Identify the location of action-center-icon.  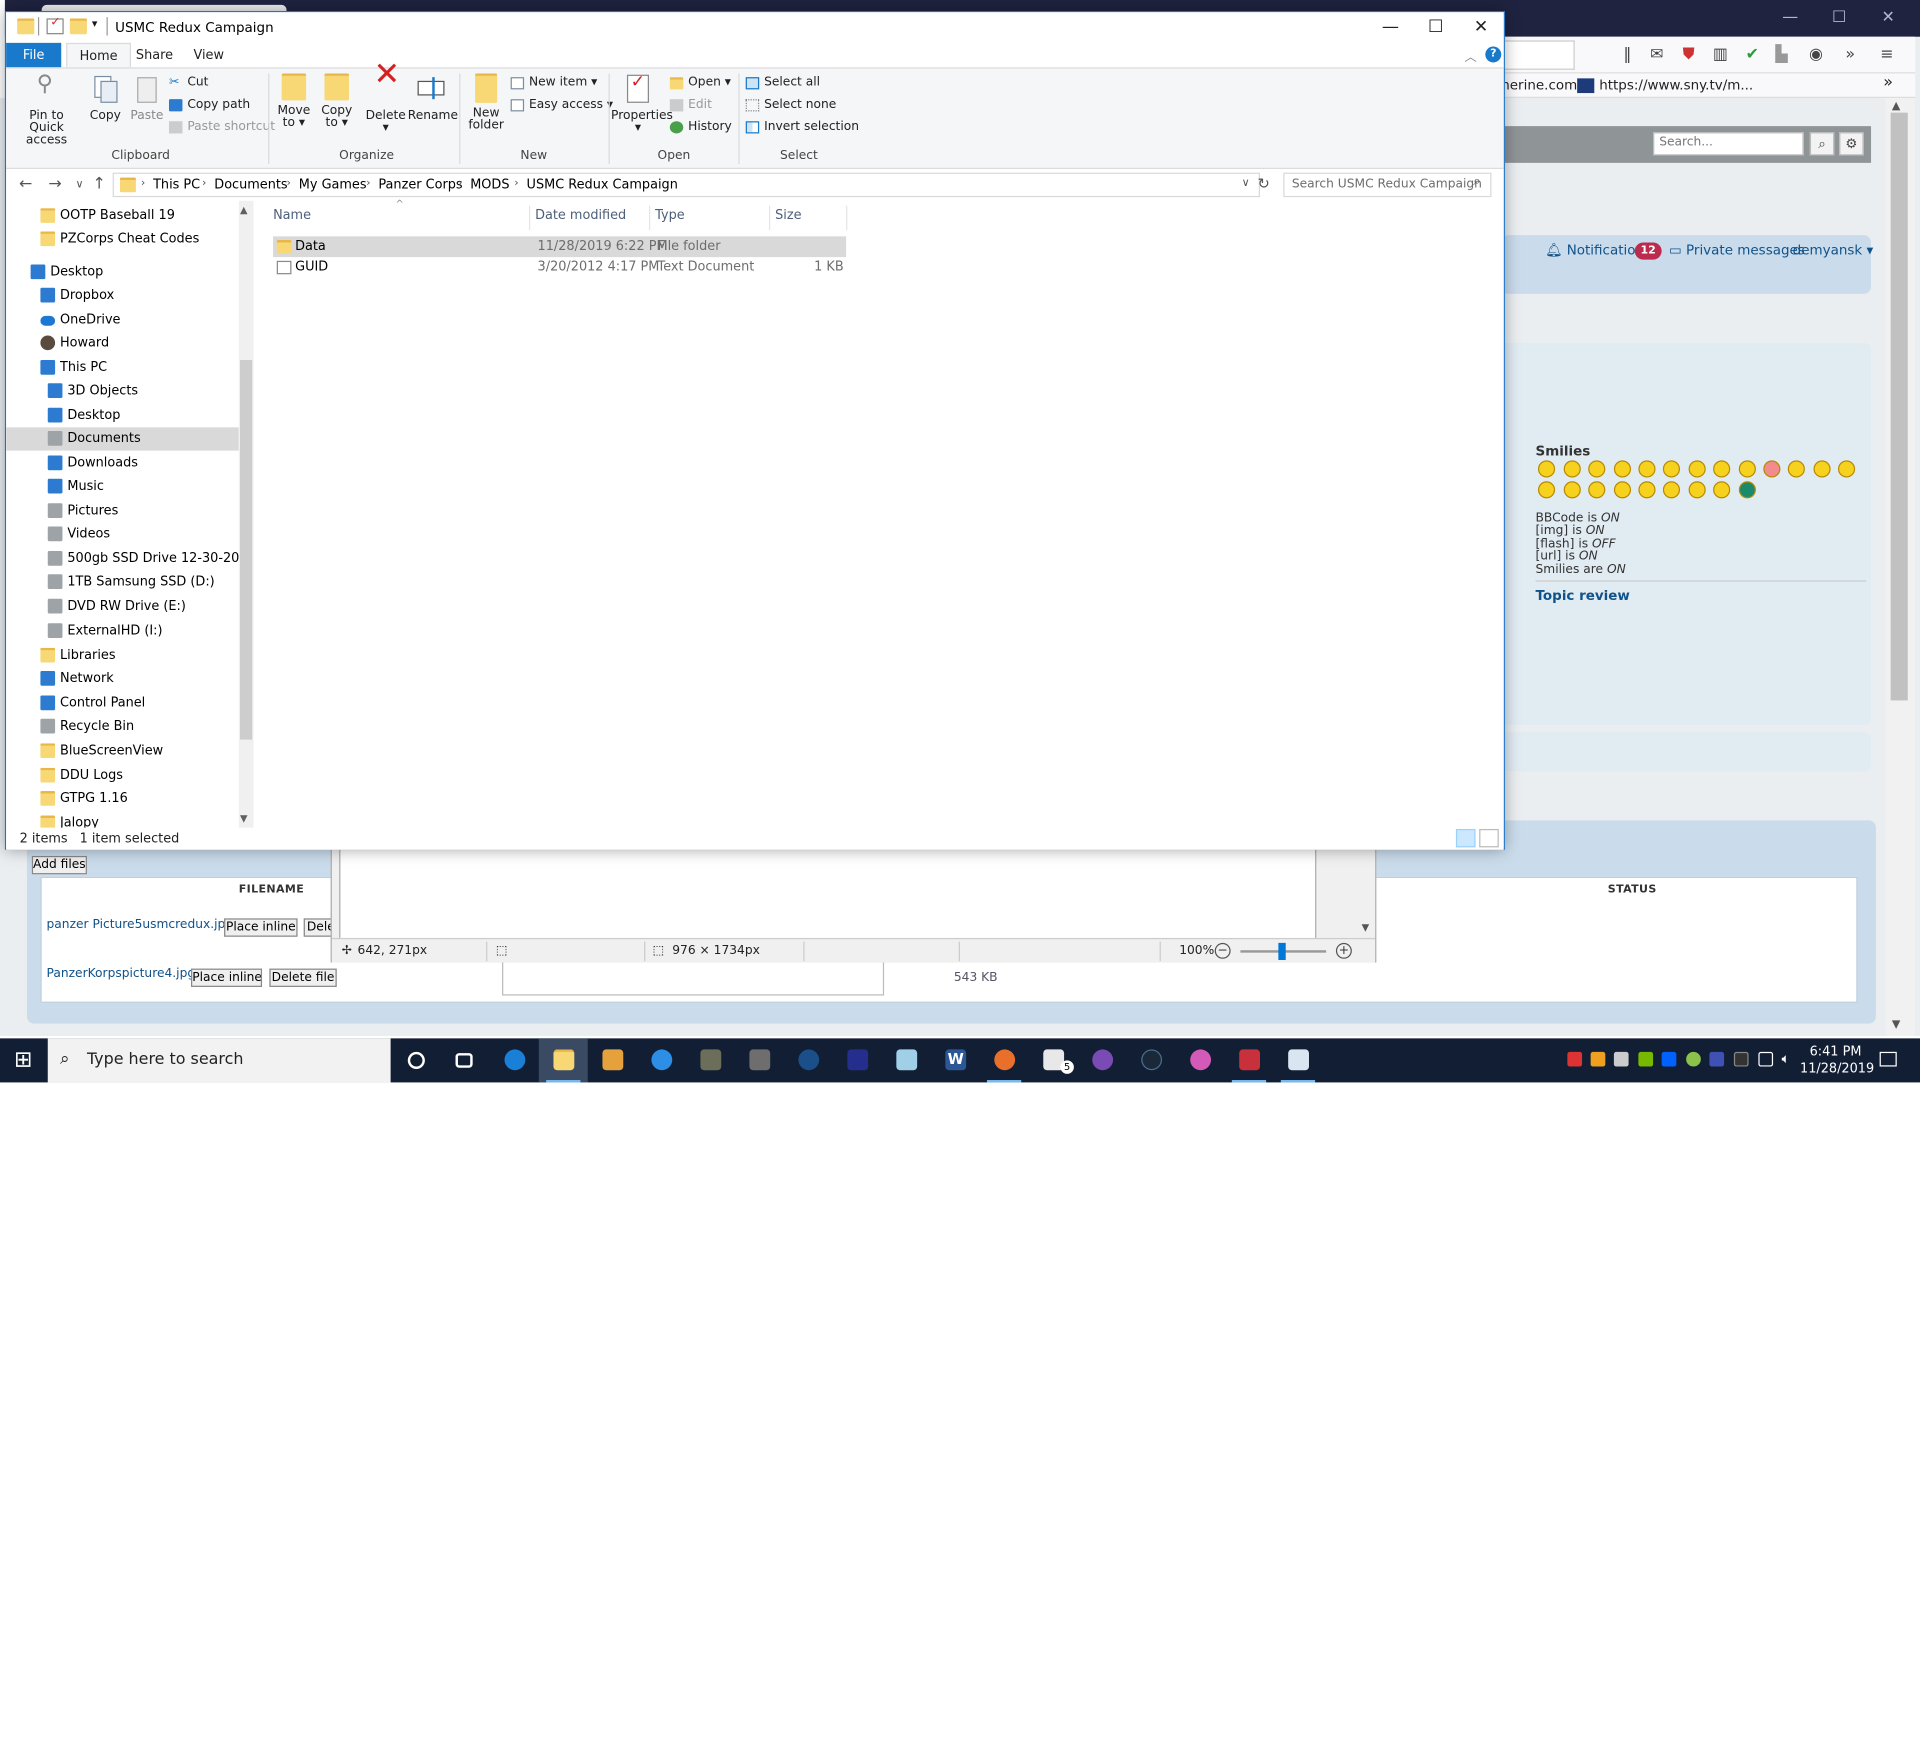
(1888, 1059).